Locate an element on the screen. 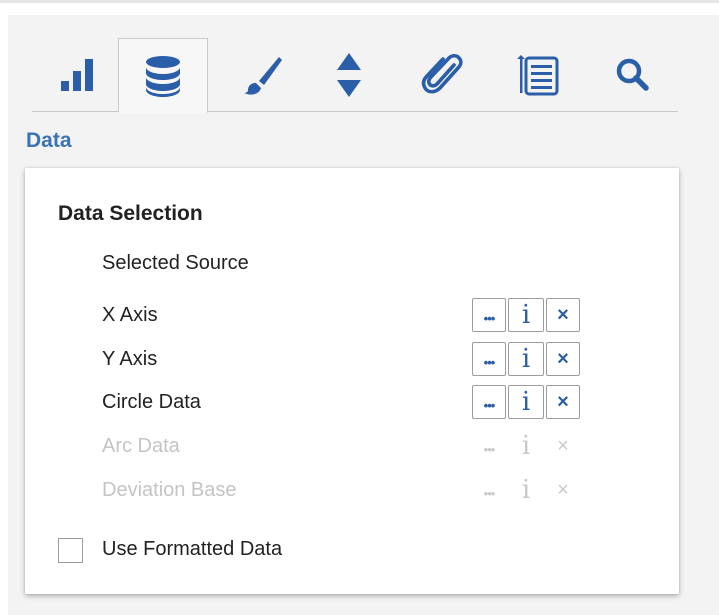 This screenshot has width=719, height=615. list-icon is located at coordinates (538, 75).